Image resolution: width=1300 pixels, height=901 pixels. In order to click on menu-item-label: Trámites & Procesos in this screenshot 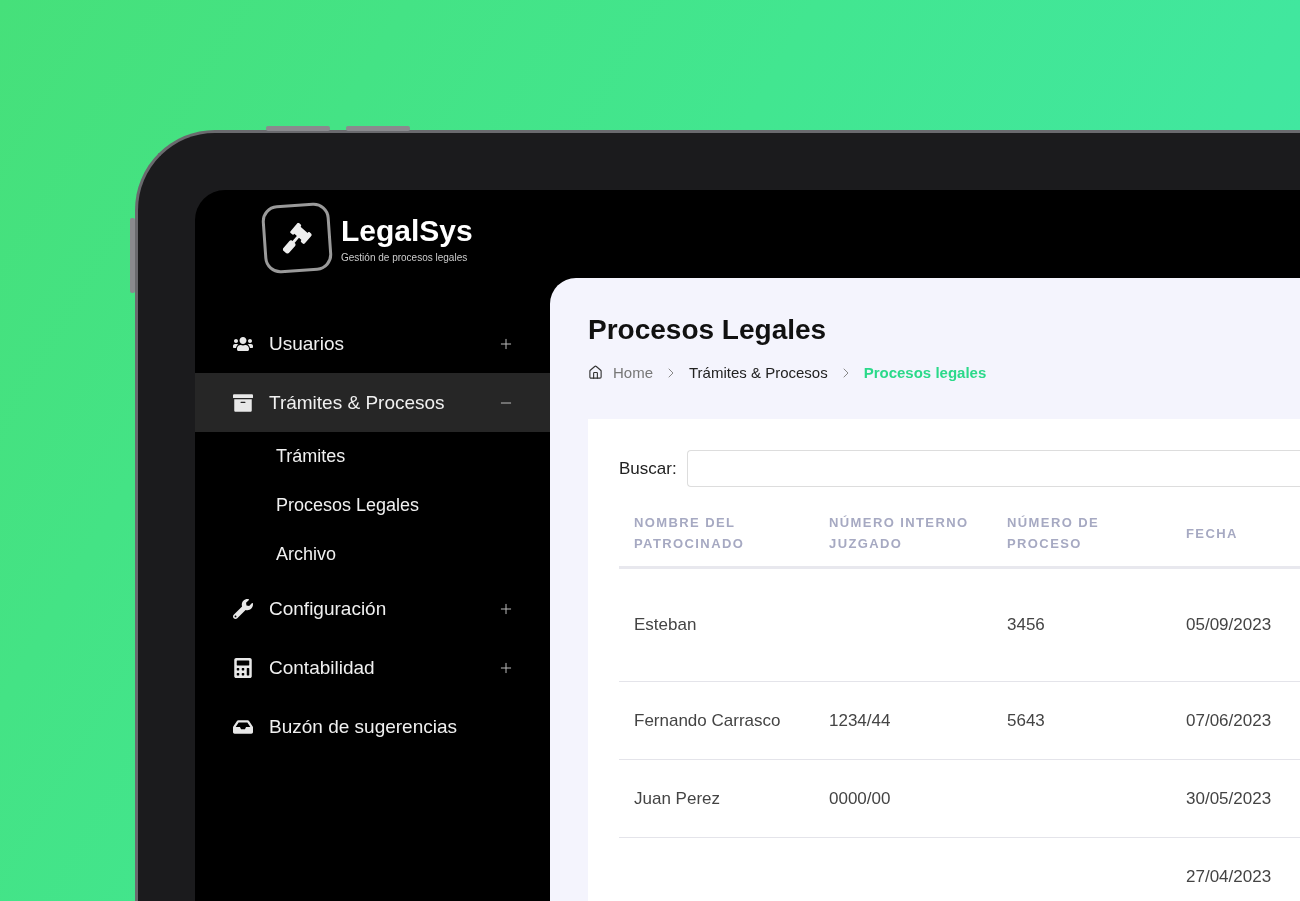, I will do `click(357, 402)`.